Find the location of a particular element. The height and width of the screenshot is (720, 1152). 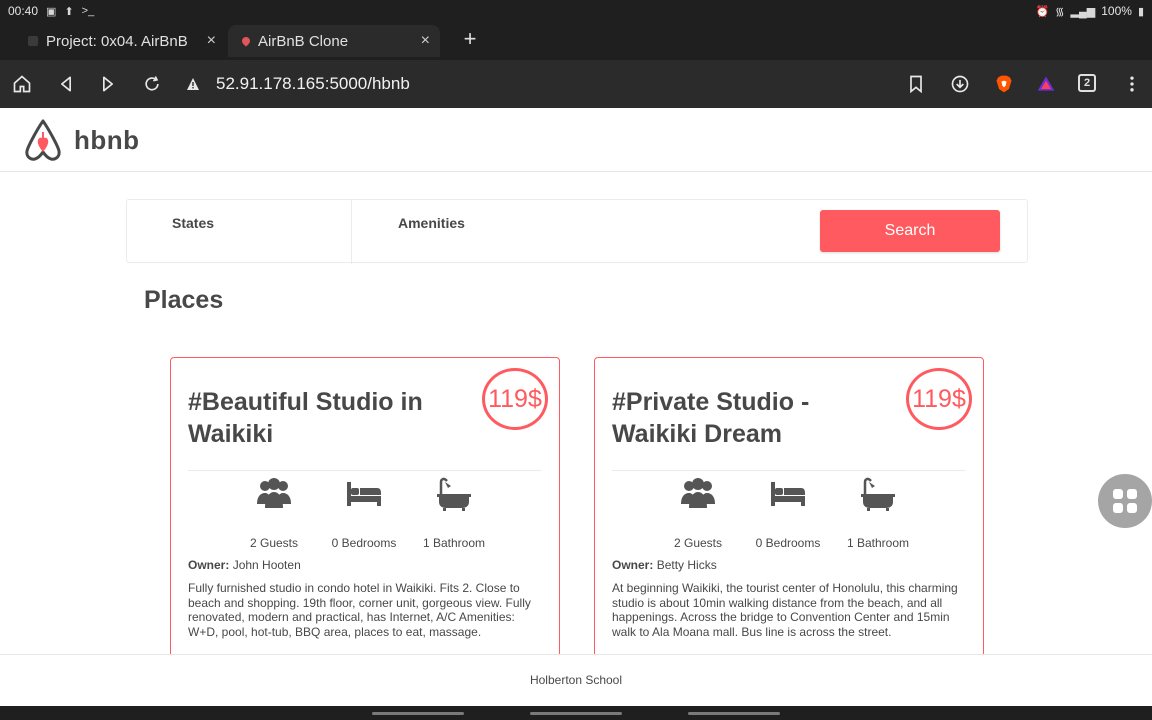

brave-rewards-icon is located at coordinates (1046, 84).